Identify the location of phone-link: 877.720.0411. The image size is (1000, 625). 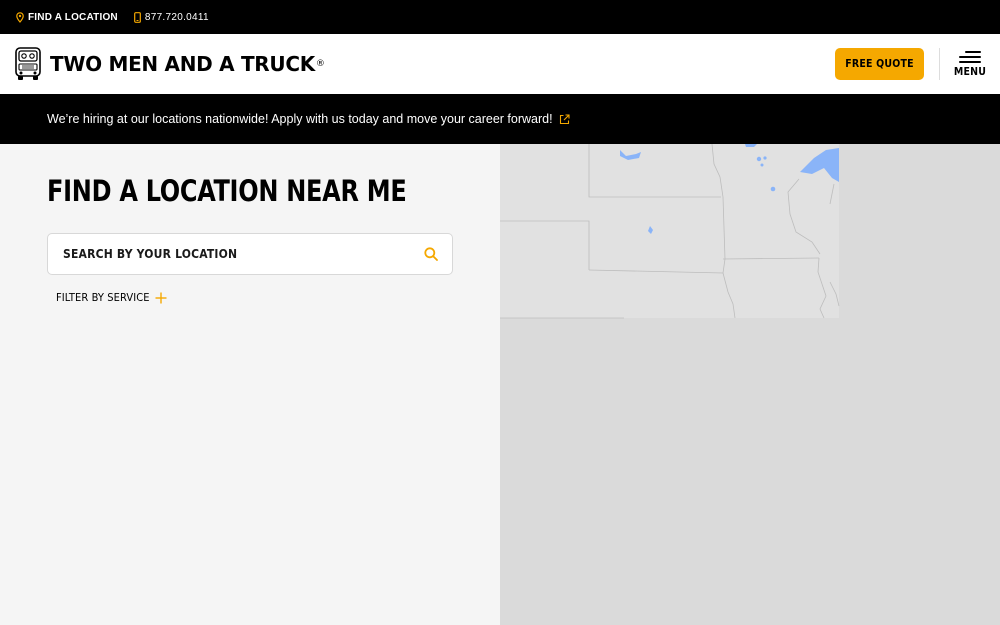
(171, 17).